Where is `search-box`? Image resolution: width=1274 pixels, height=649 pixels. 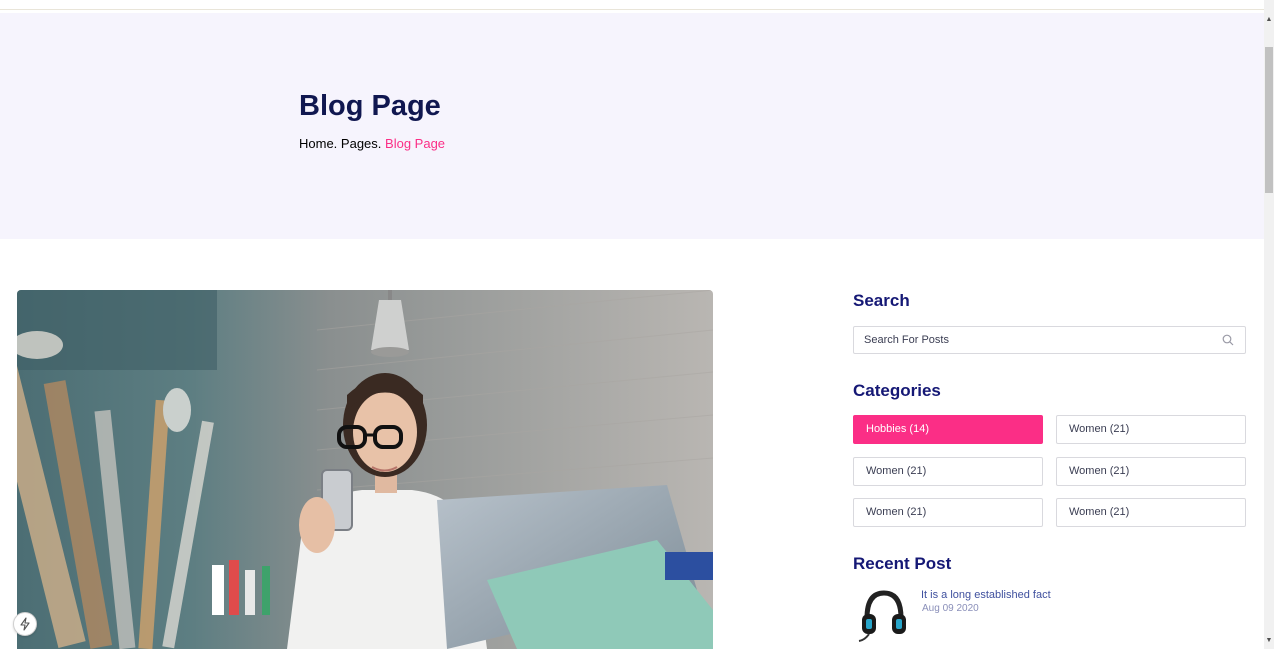
search-box is located at coordinates (1049, 340).